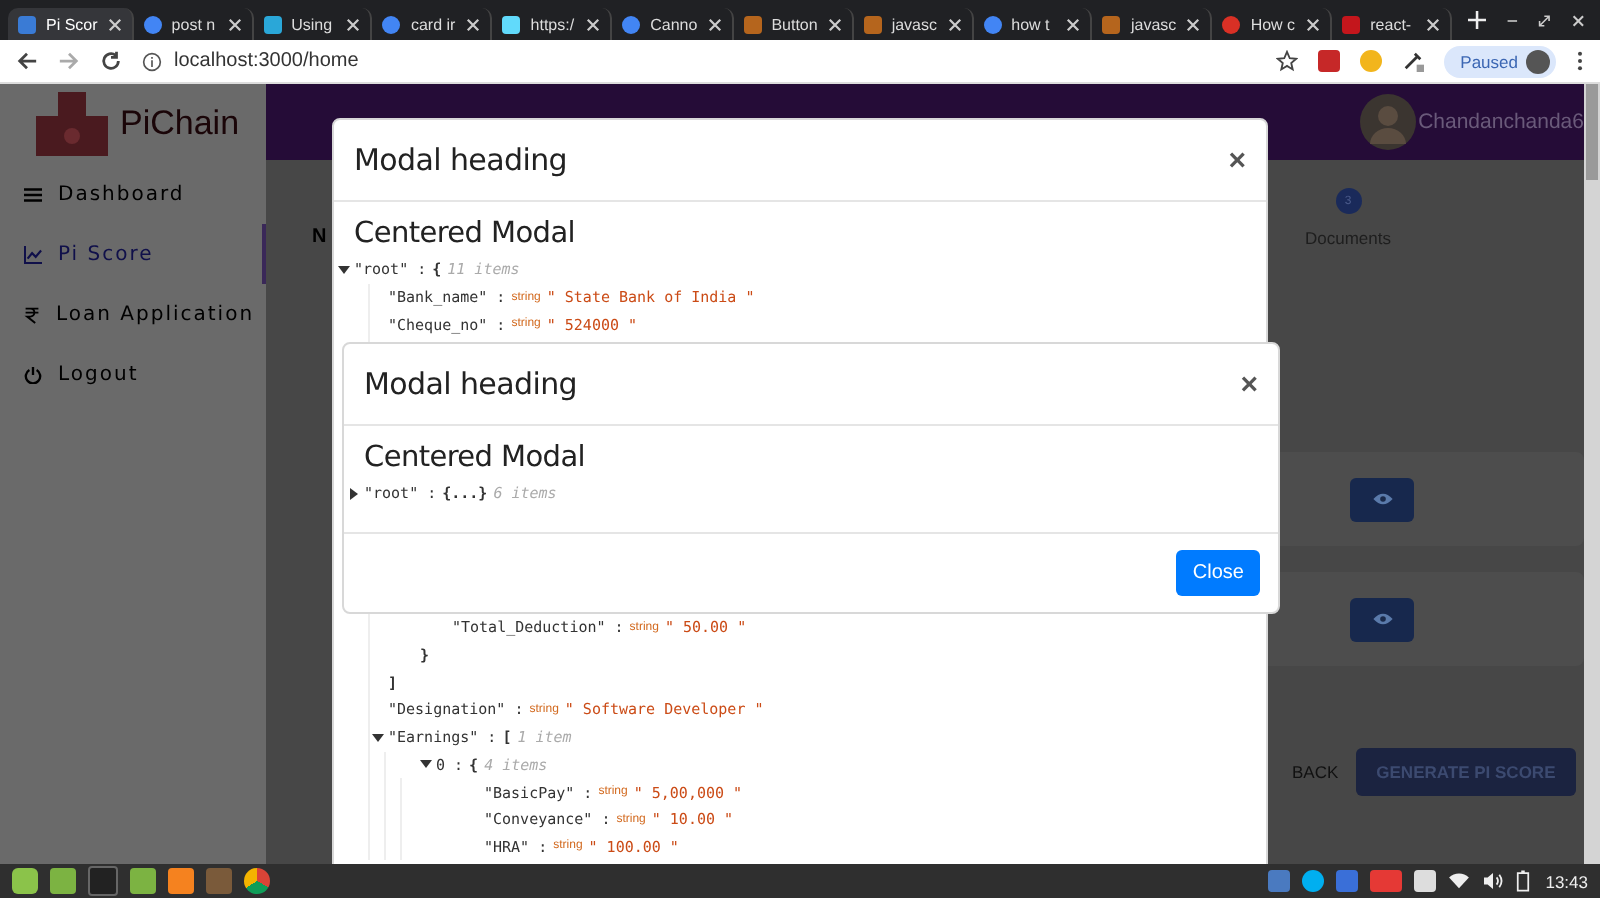 The image size is (1600, 898). What do you see at coordinates (1522, 881) in the screenshot?
I see `battery-icon` at bounding box center [1522, 881].